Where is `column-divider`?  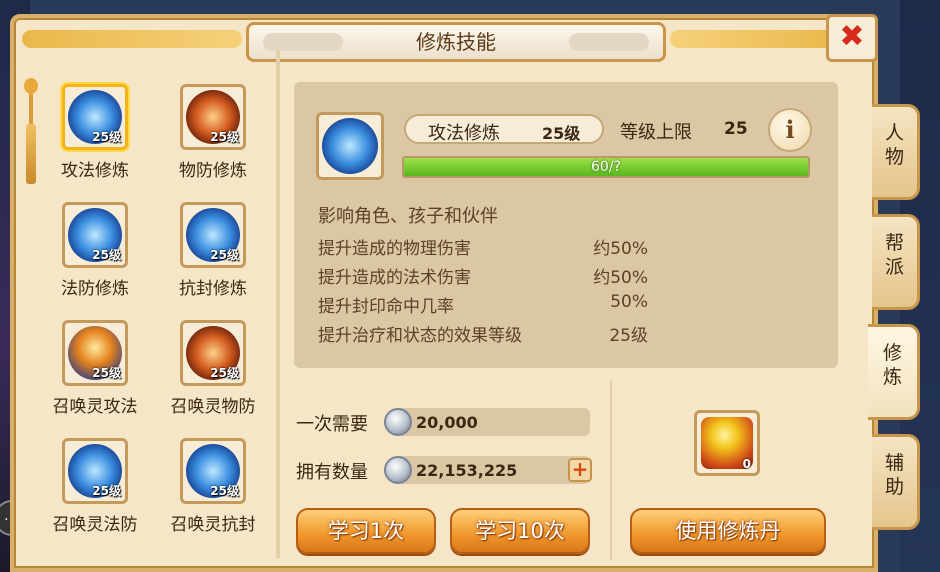
column-divider is located at coordinates (278, 304).